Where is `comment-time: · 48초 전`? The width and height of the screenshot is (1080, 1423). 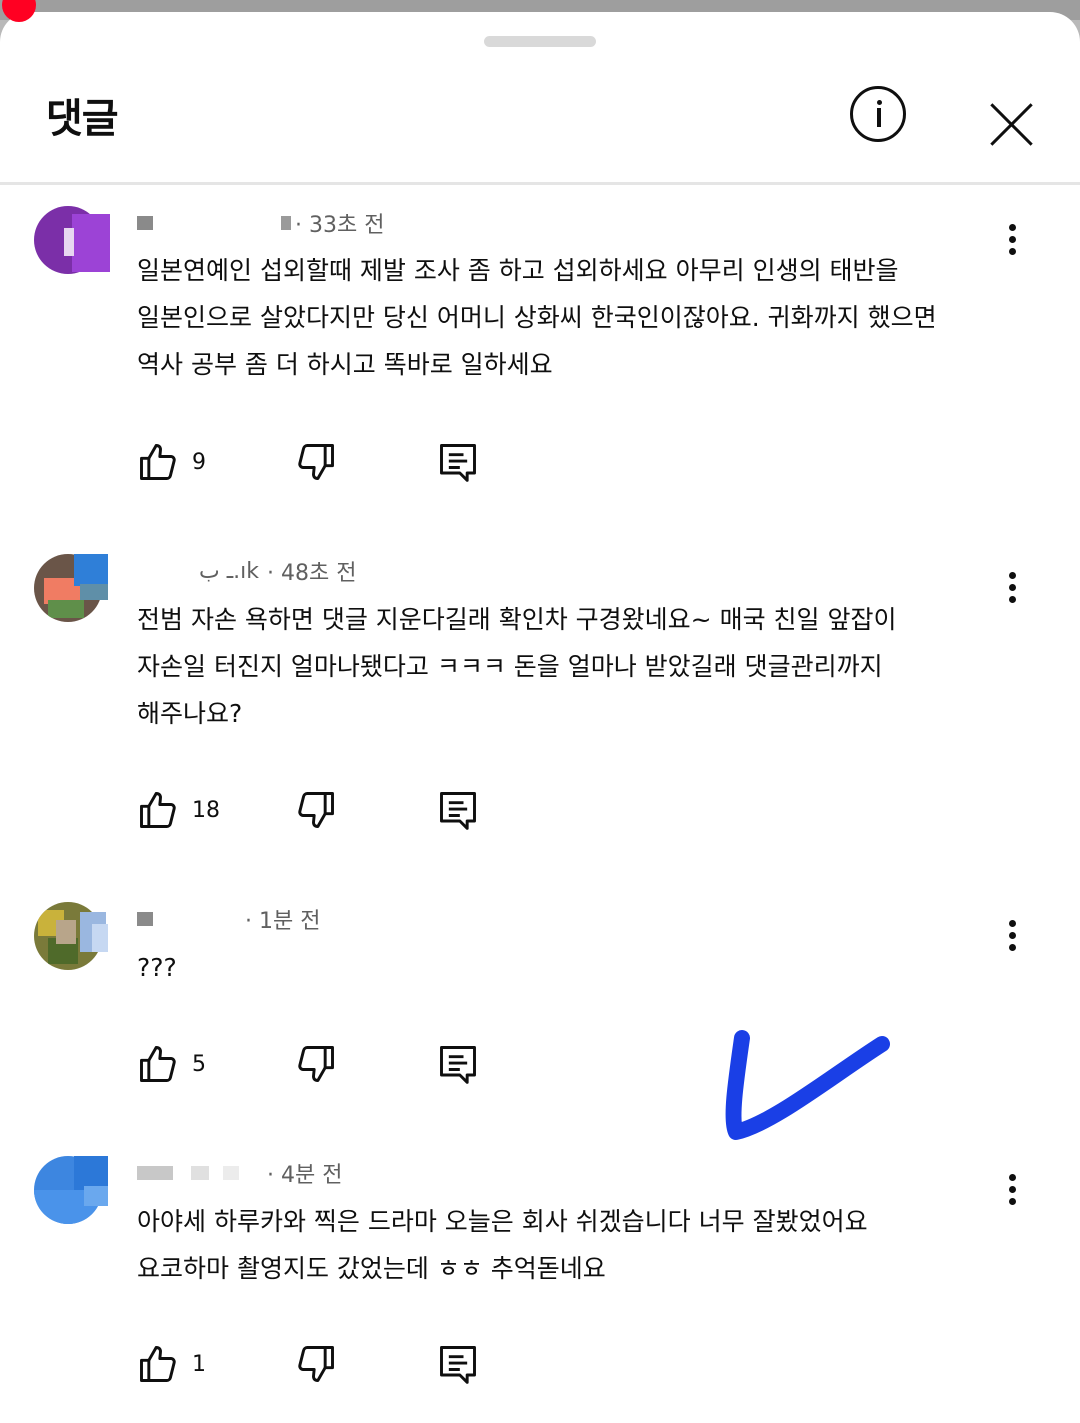
comment-time: · 48초 전 is located at coordinates (312, 573).